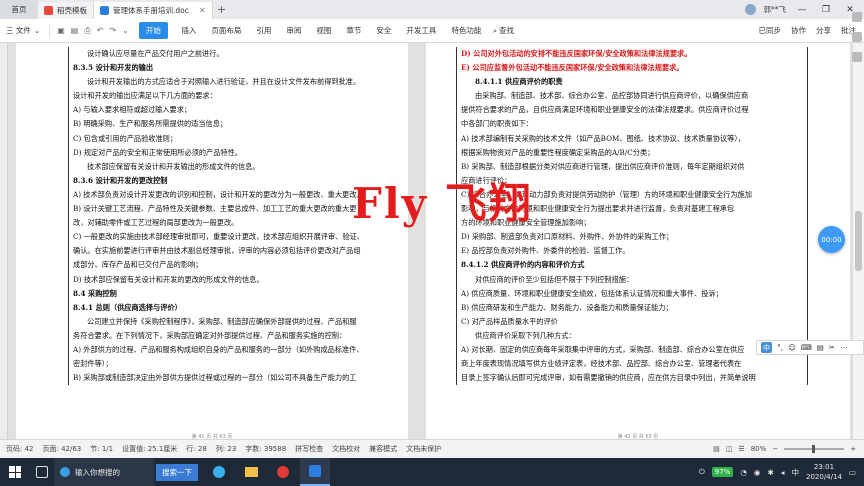  What do you see at coordinates (632, 336) in the screenshot?
I see `document-line: 供应商评价采取下列几种方式：` at bounding box center [632, 336].